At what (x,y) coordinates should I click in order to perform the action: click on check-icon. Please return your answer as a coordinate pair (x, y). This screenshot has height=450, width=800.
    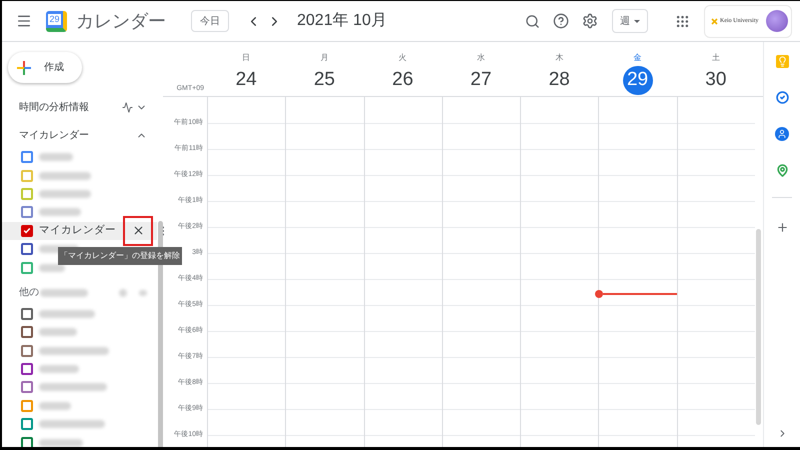
    Looking at the image, I should click on (27, 231).